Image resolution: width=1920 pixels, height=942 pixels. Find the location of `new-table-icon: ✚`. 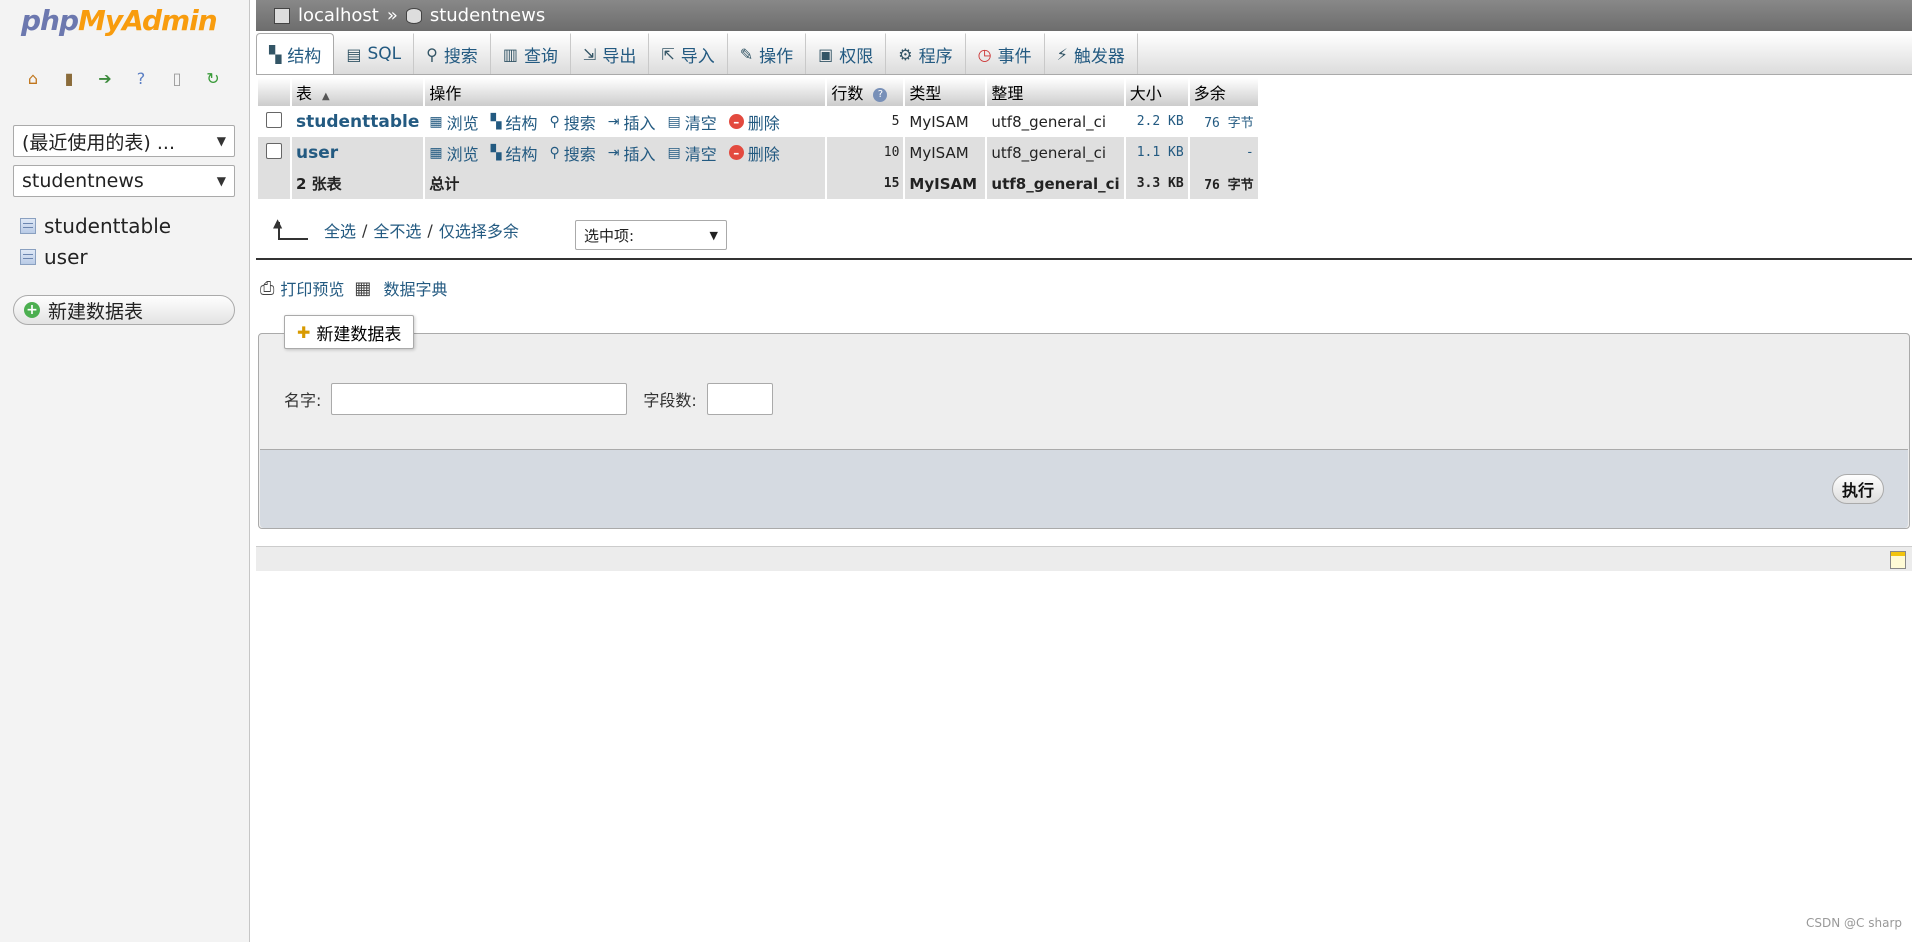

new-table-icon: ✚ is located at coordinates (304, 332).